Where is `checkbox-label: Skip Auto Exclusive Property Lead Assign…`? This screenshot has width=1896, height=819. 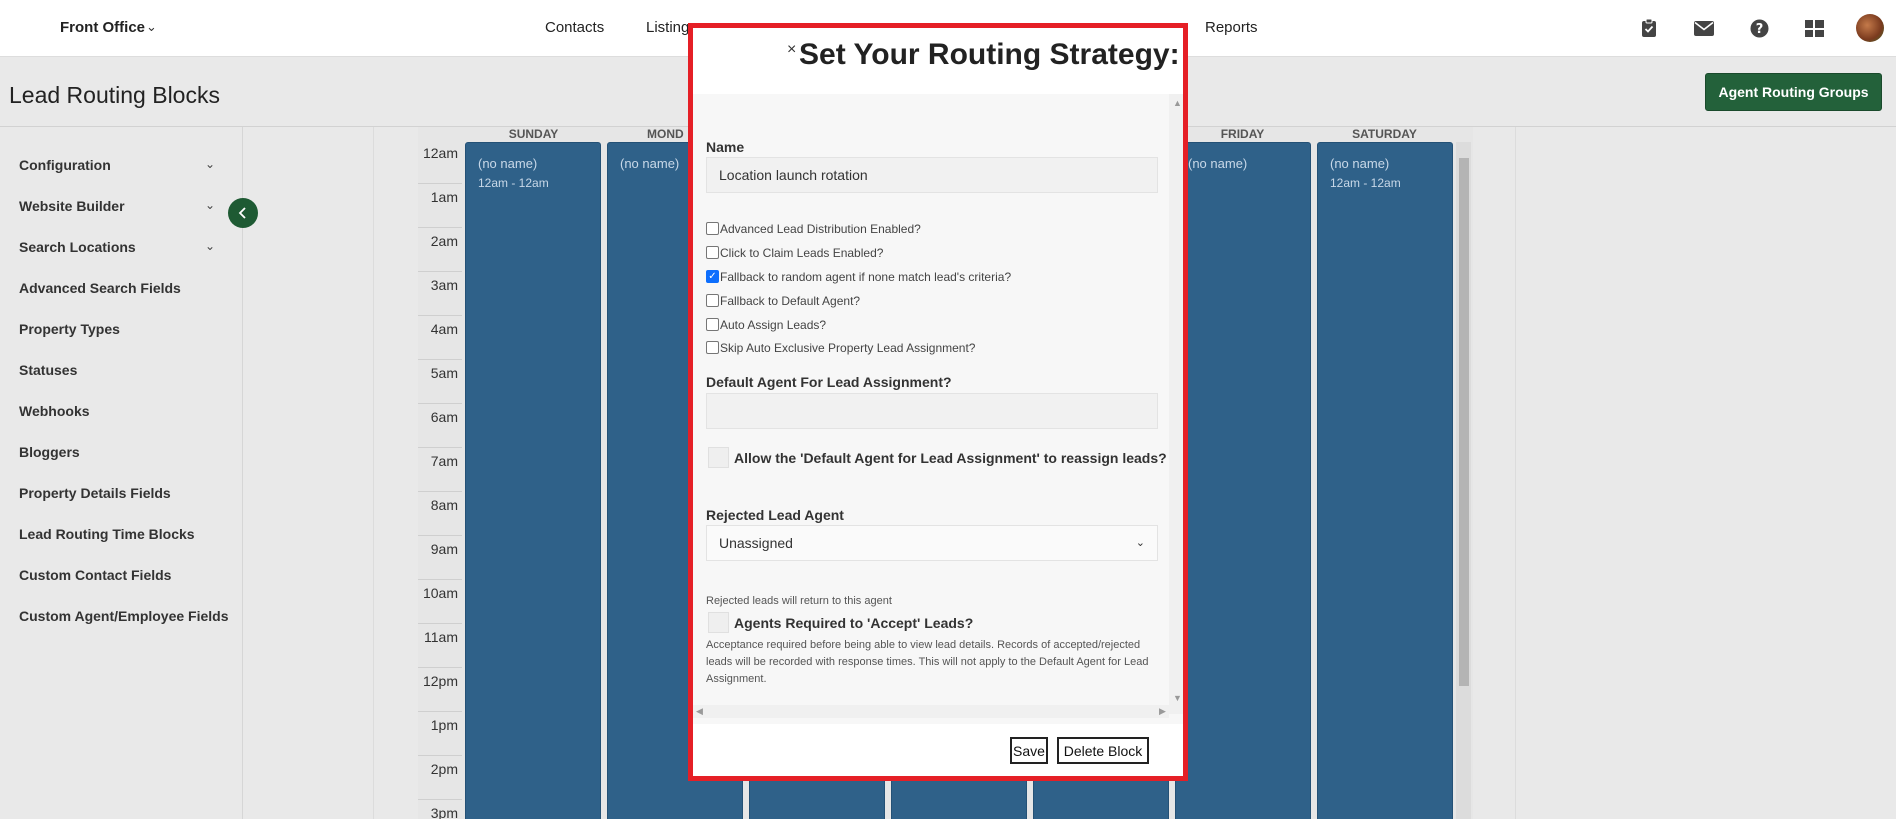
checkbox-label: Skip Auto Exclusive Property Lead Assign… is located at coordinates (848, 347).